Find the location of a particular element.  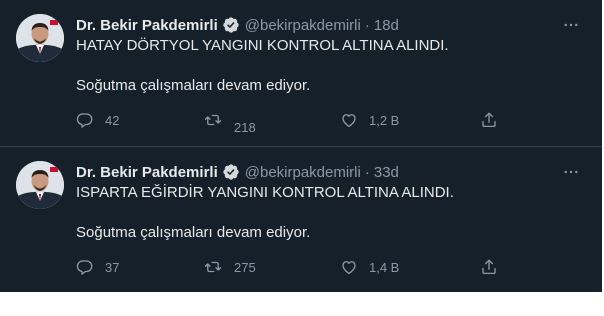

timestamp: 33d is located at coordinates (386, 172).